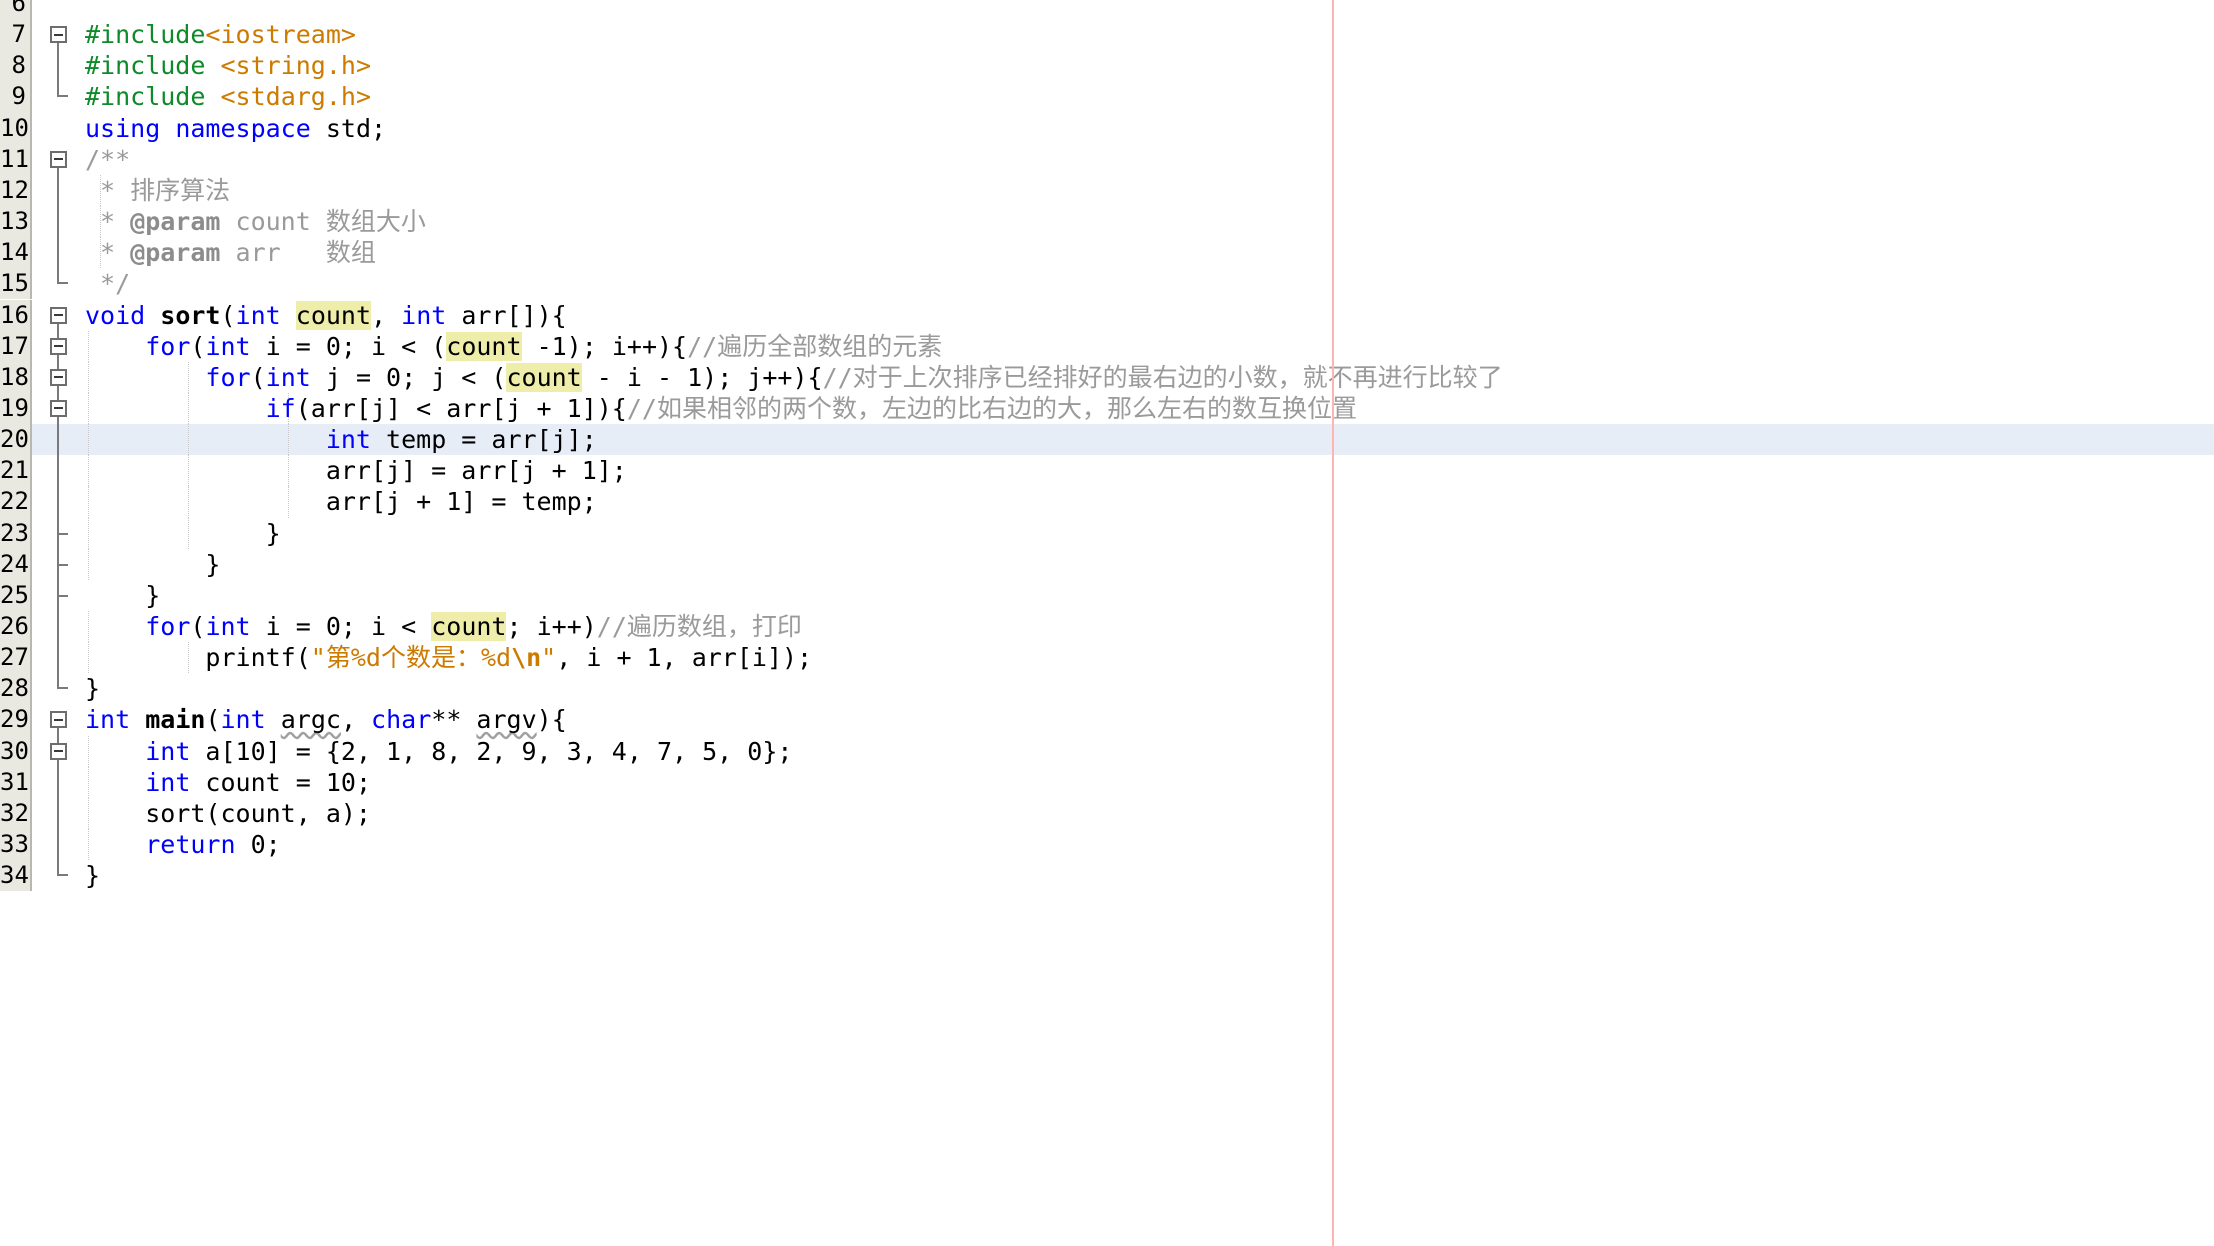 The height and width of the screenshot is (1246, 2214). I want to click on code-line-25: 25 }, so click(1107, 595).